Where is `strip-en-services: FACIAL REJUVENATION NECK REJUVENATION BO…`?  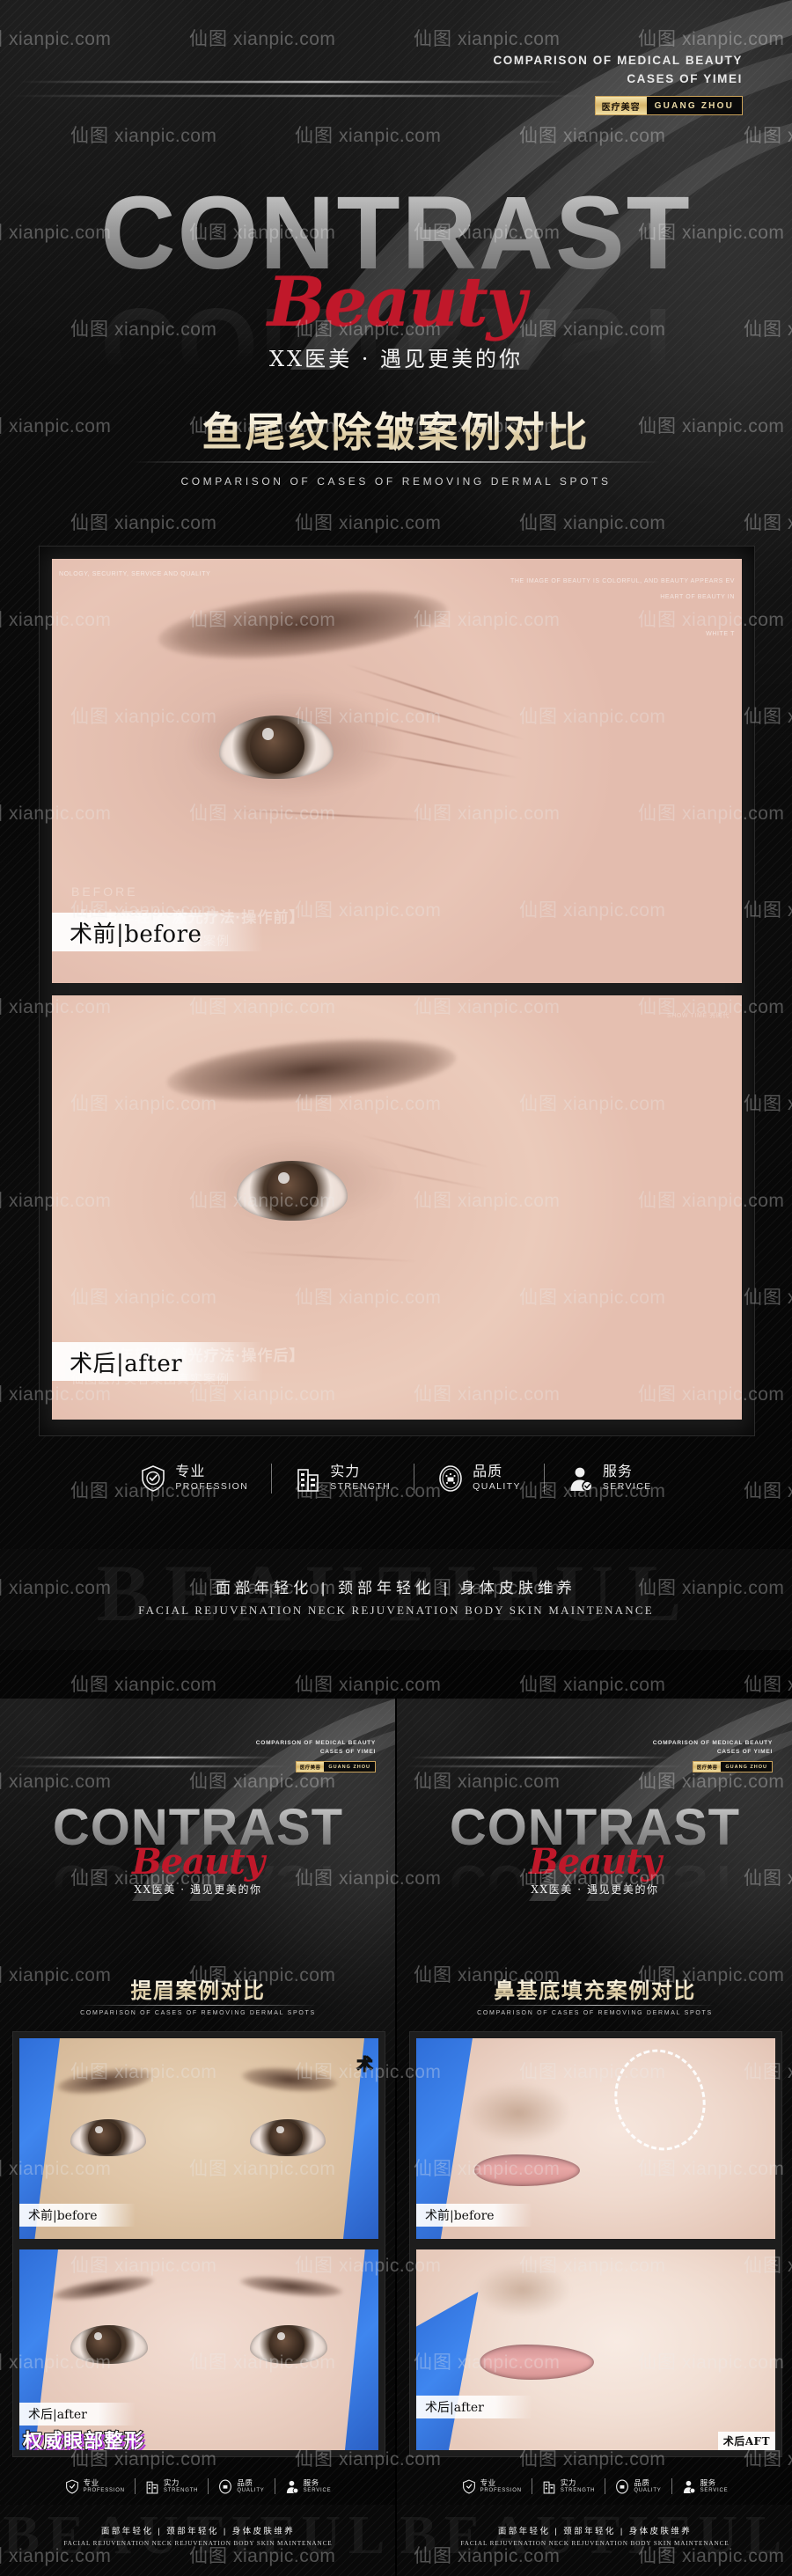 strip-en-services: FACIAL REJUVENATION NECK REJUVENATION BO… is located at coordinates (396, 1610).